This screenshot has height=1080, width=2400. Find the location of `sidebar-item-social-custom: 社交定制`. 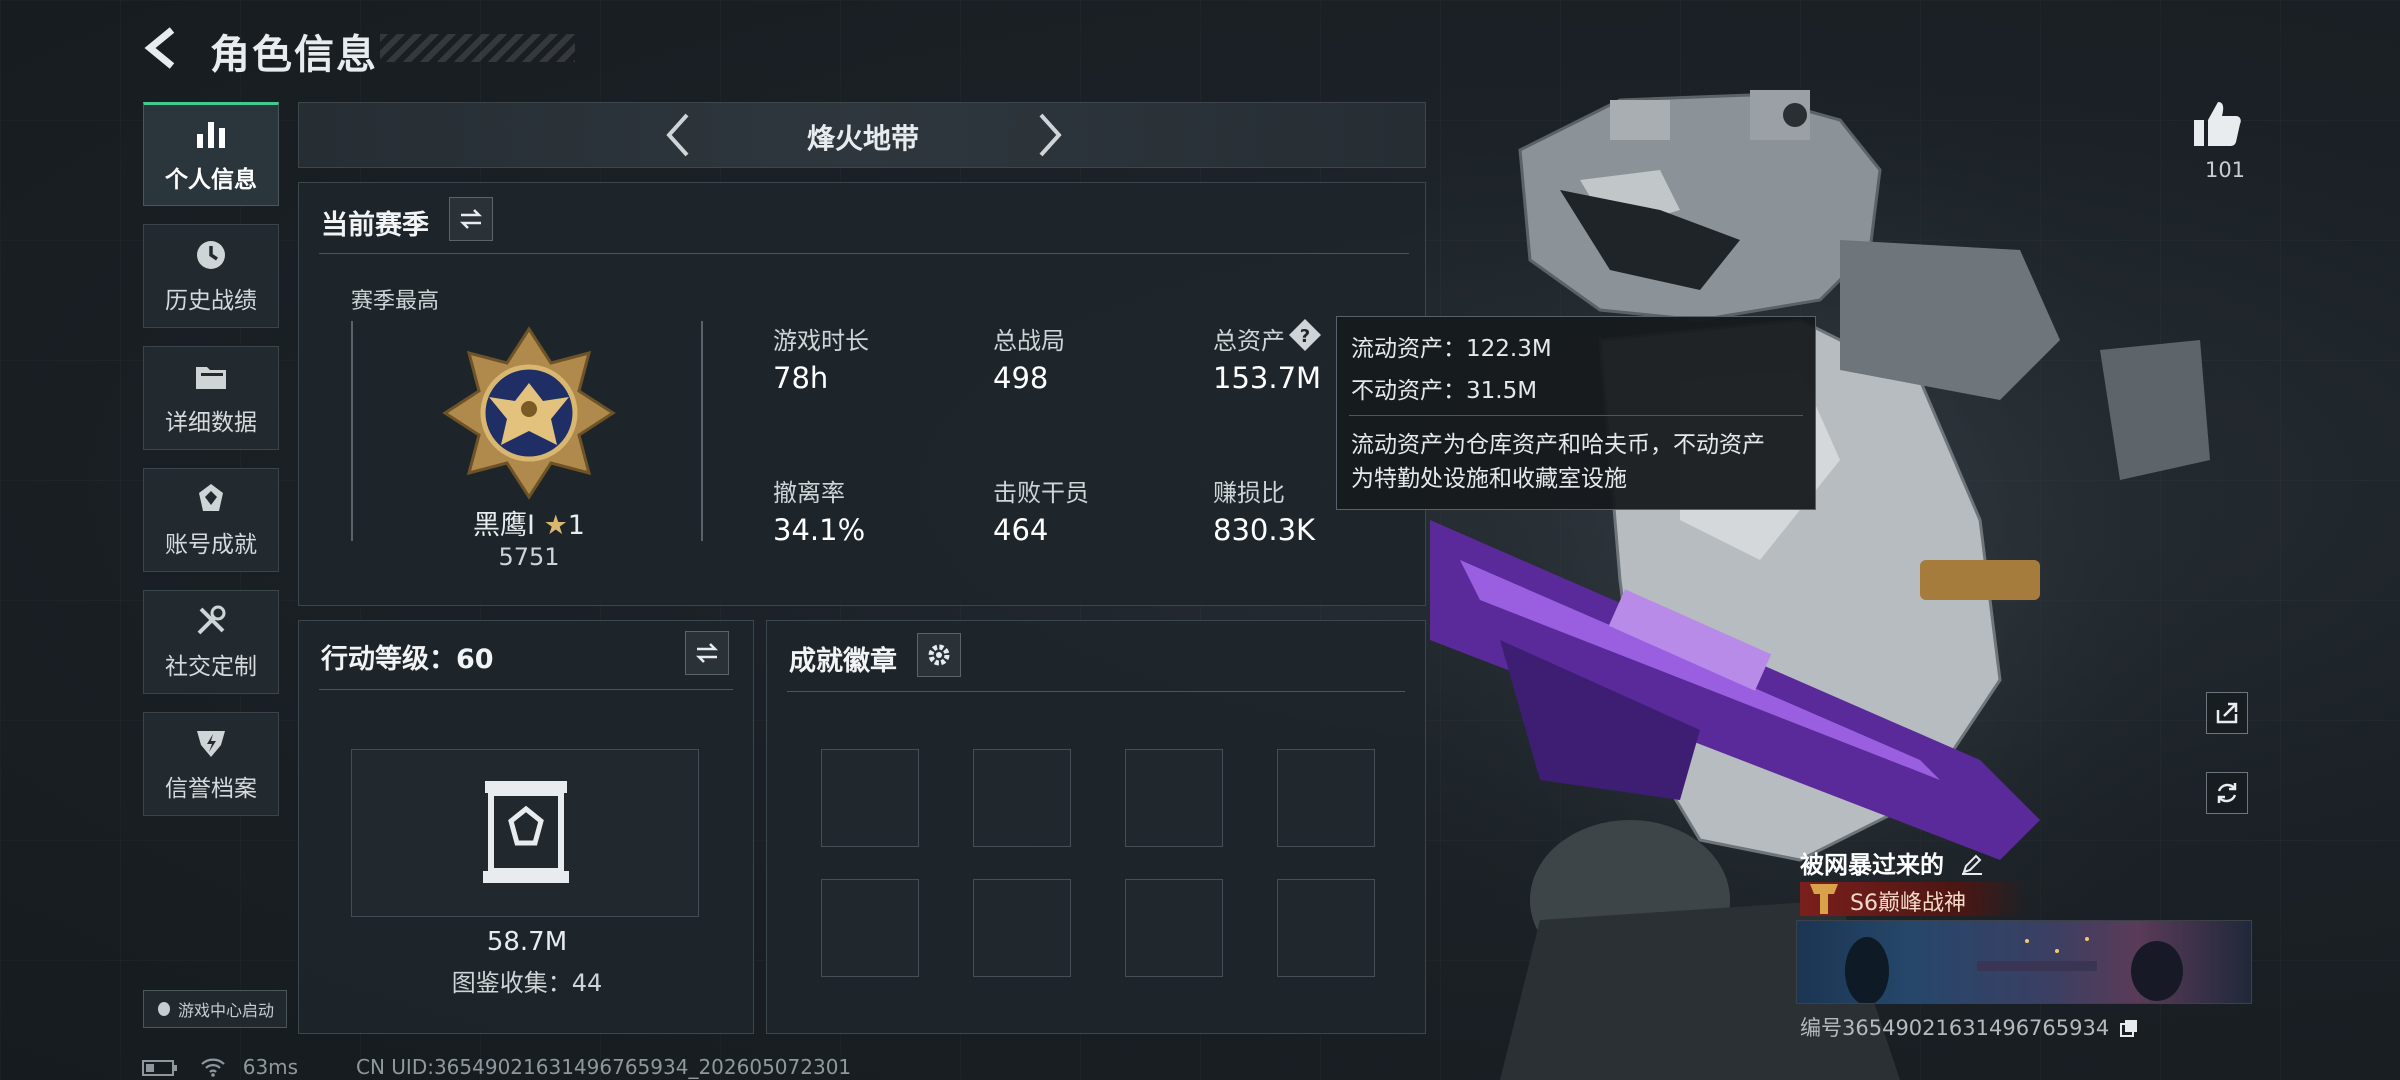

sidebar-item-social-custom: 社交定制 is located at coordinates (211, 642).